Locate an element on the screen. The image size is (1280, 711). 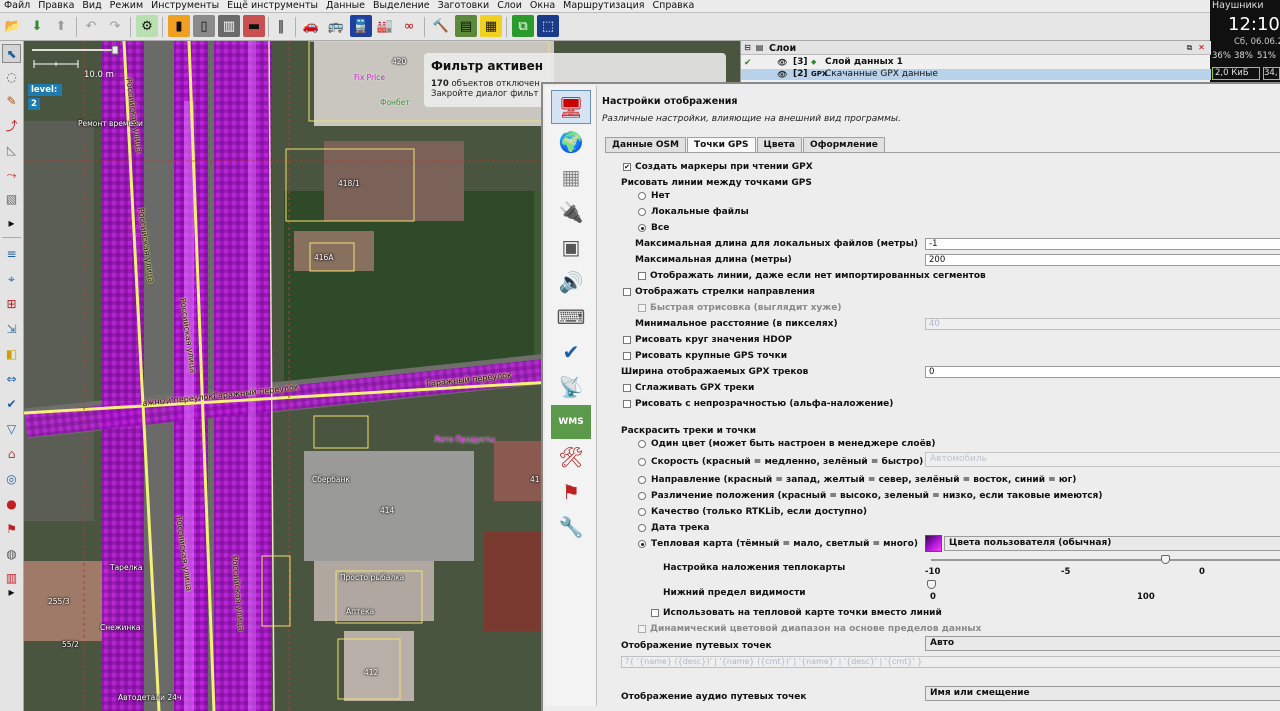
train-icon: 🚆 is located at coordinates (361, 26).